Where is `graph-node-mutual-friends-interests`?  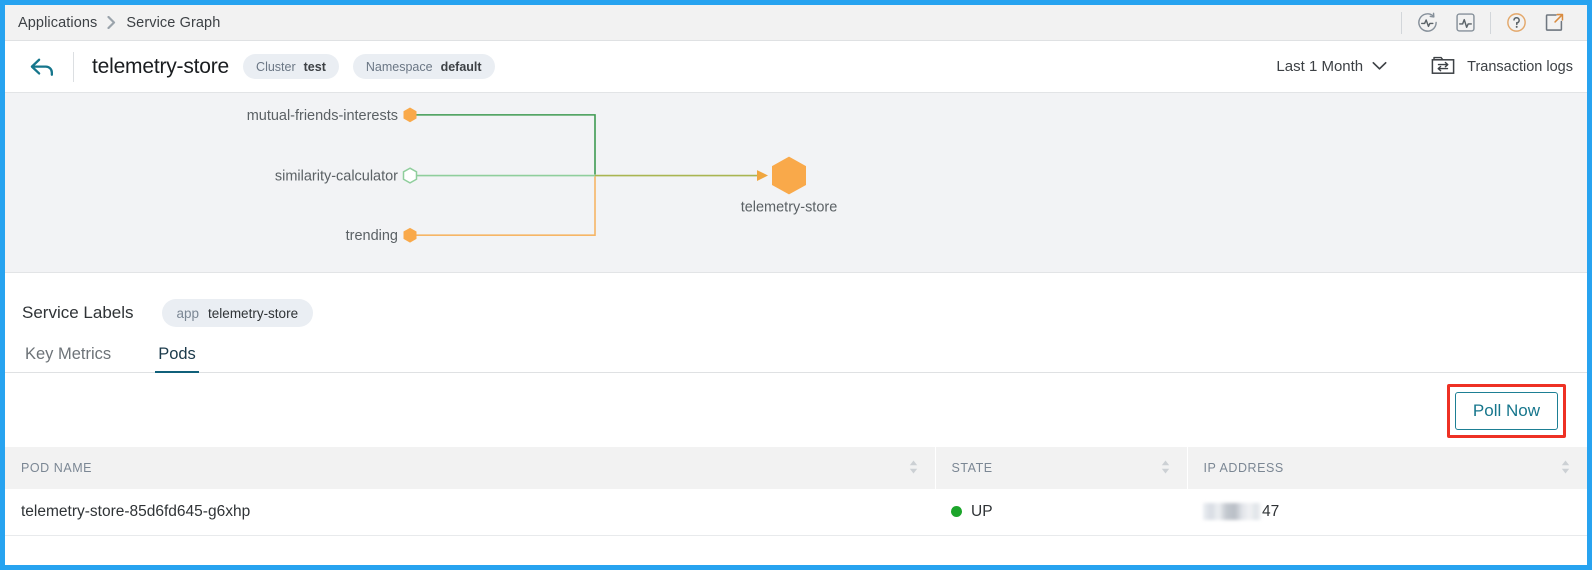
graph-node-mutual-friends-interests is located at coordinates (410, 115).